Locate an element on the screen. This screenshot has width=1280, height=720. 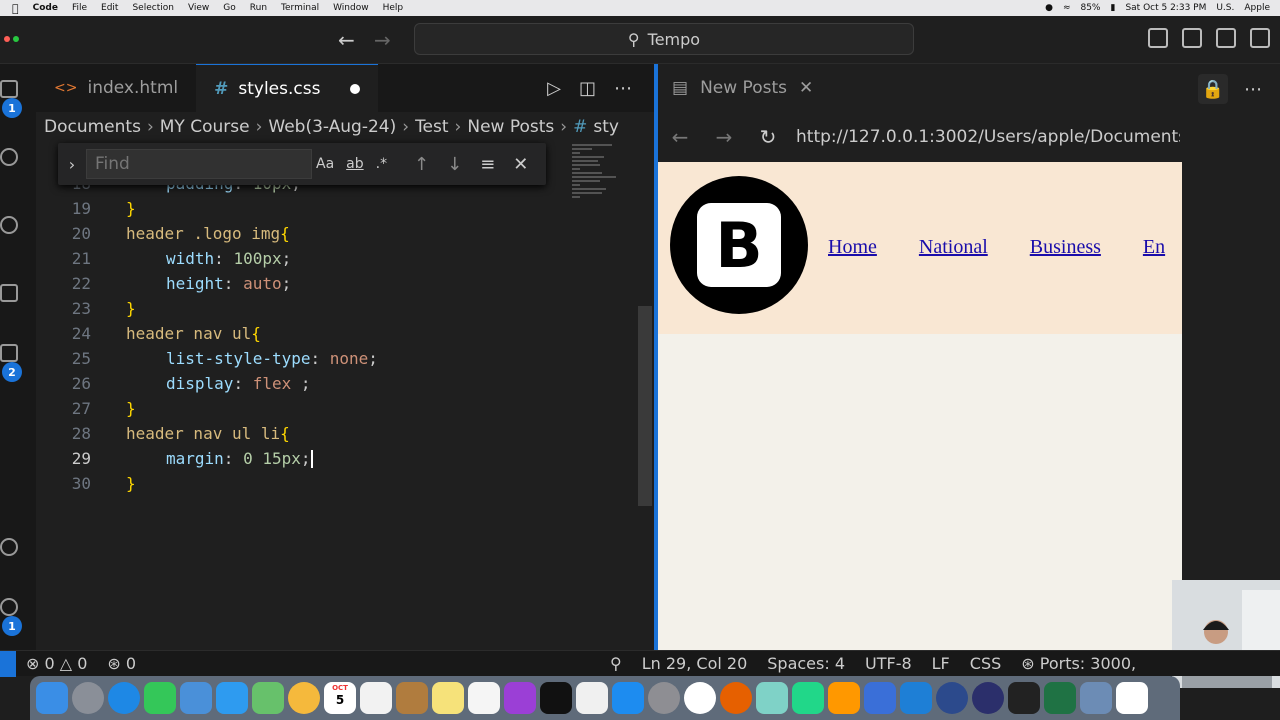
toggle-panel-icon is located at coordinates (1192, 38).